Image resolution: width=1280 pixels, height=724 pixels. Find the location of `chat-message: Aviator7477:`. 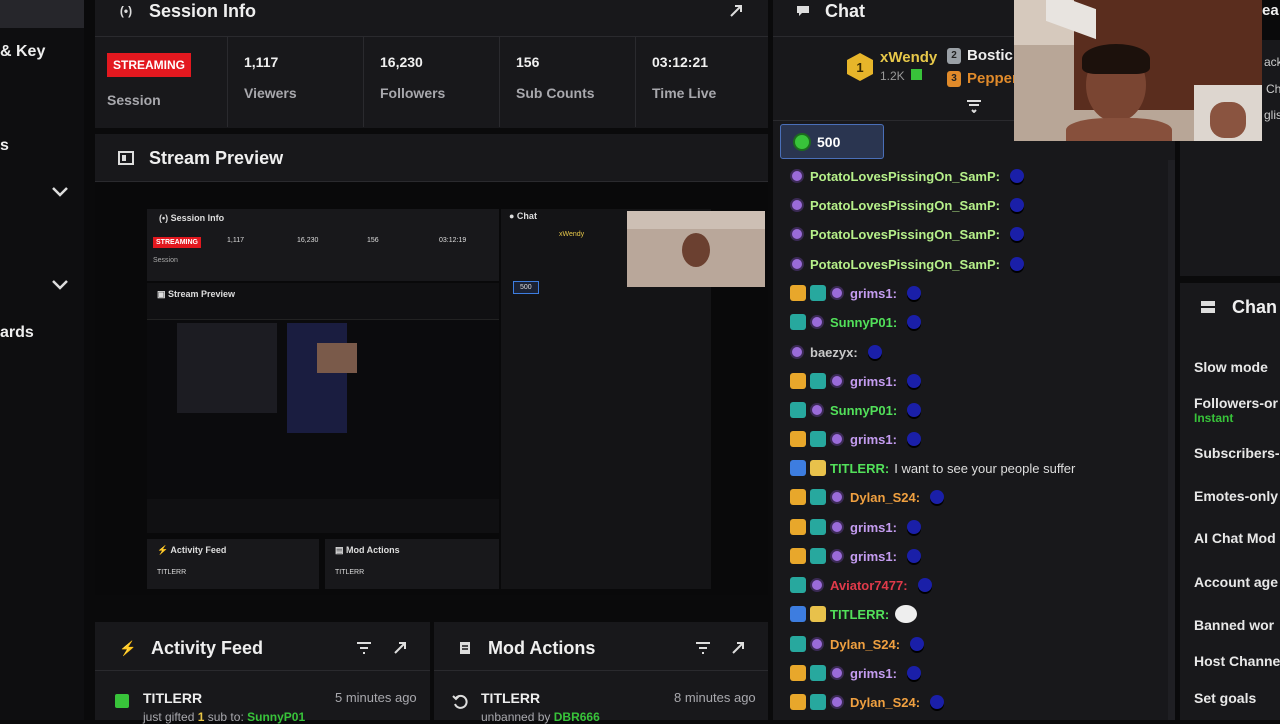

chat-message: Aviator7477: is located at coordinates (861, 585).